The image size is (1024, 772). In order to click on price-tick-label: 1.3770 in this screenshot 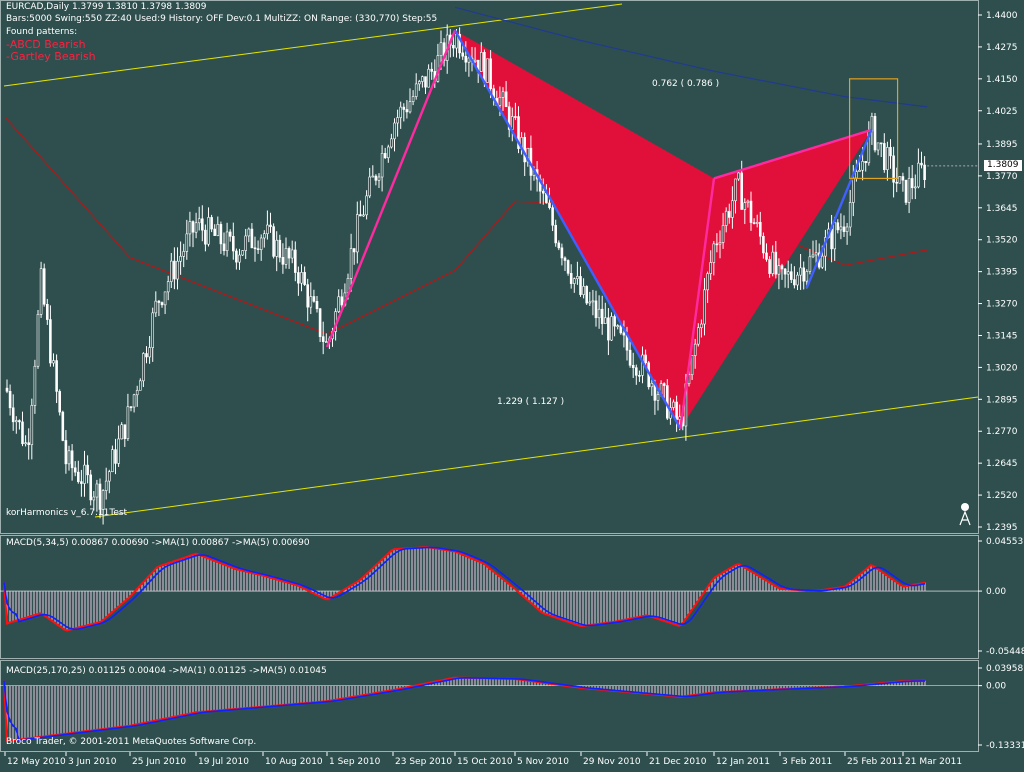, I will do `click(1002, 177)`.